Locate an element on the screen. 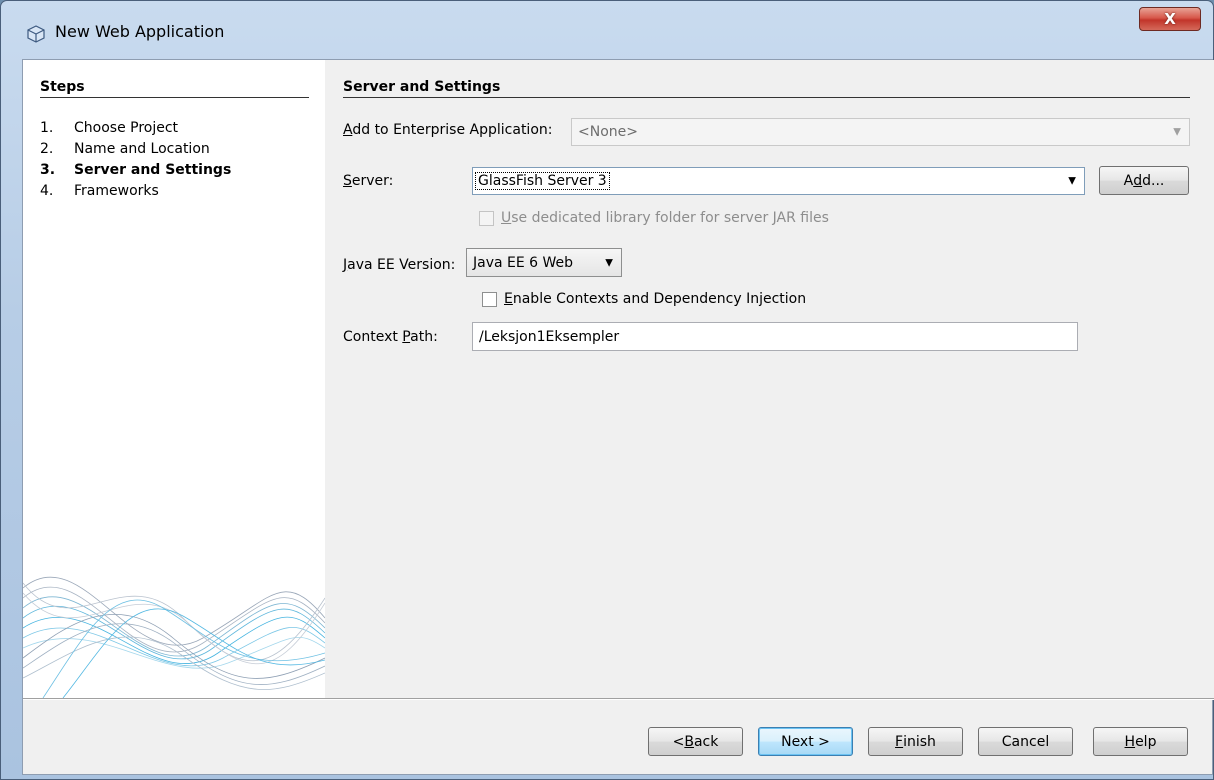  dedicated-library-checkbox is located at coordinates (486, 218).